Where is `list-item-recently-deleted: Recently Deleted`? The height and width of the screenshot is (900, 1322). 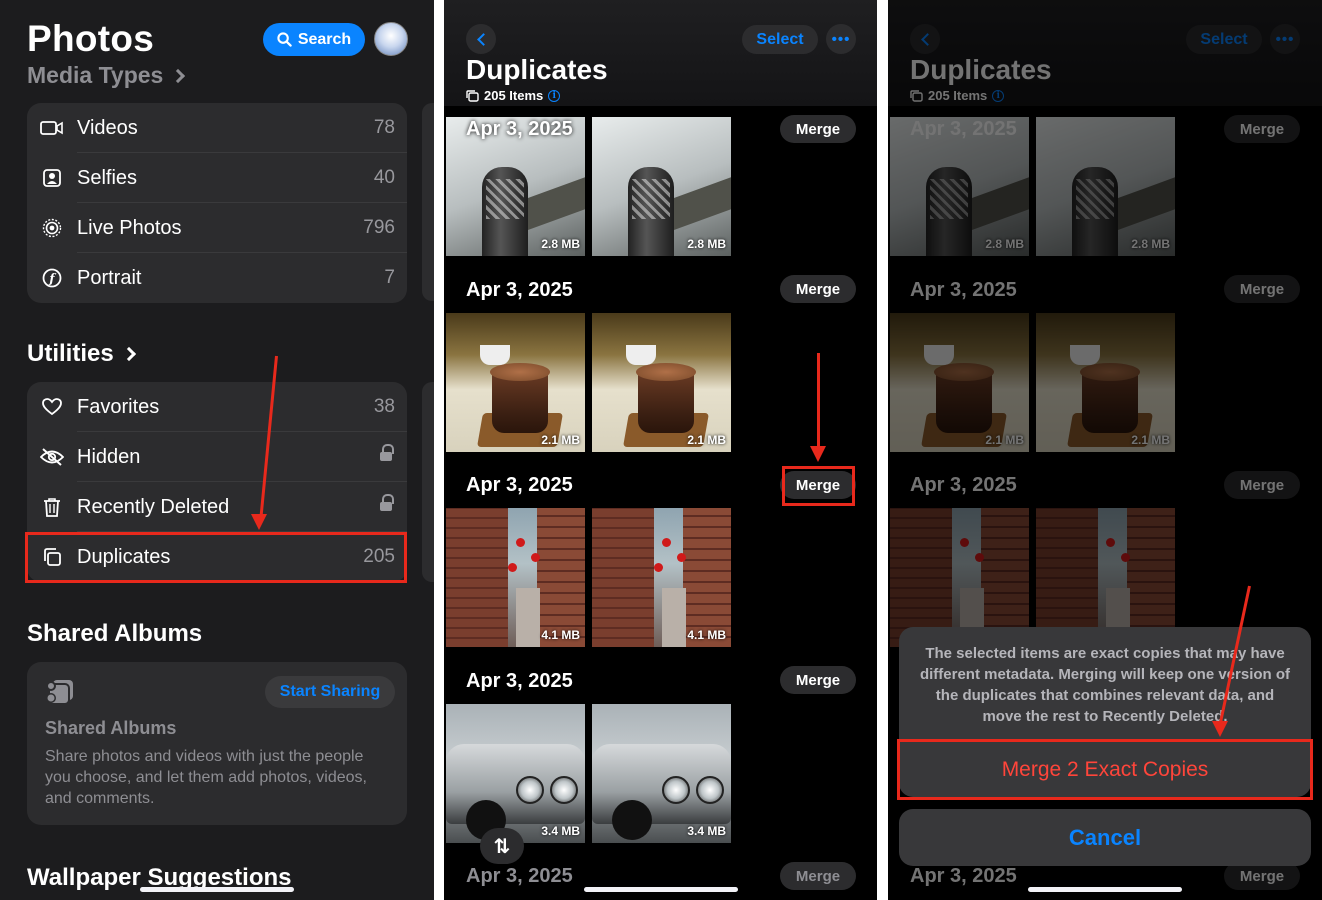
list-item-recently-deleted: Recently Deleted is located at coordinates (217, 507).